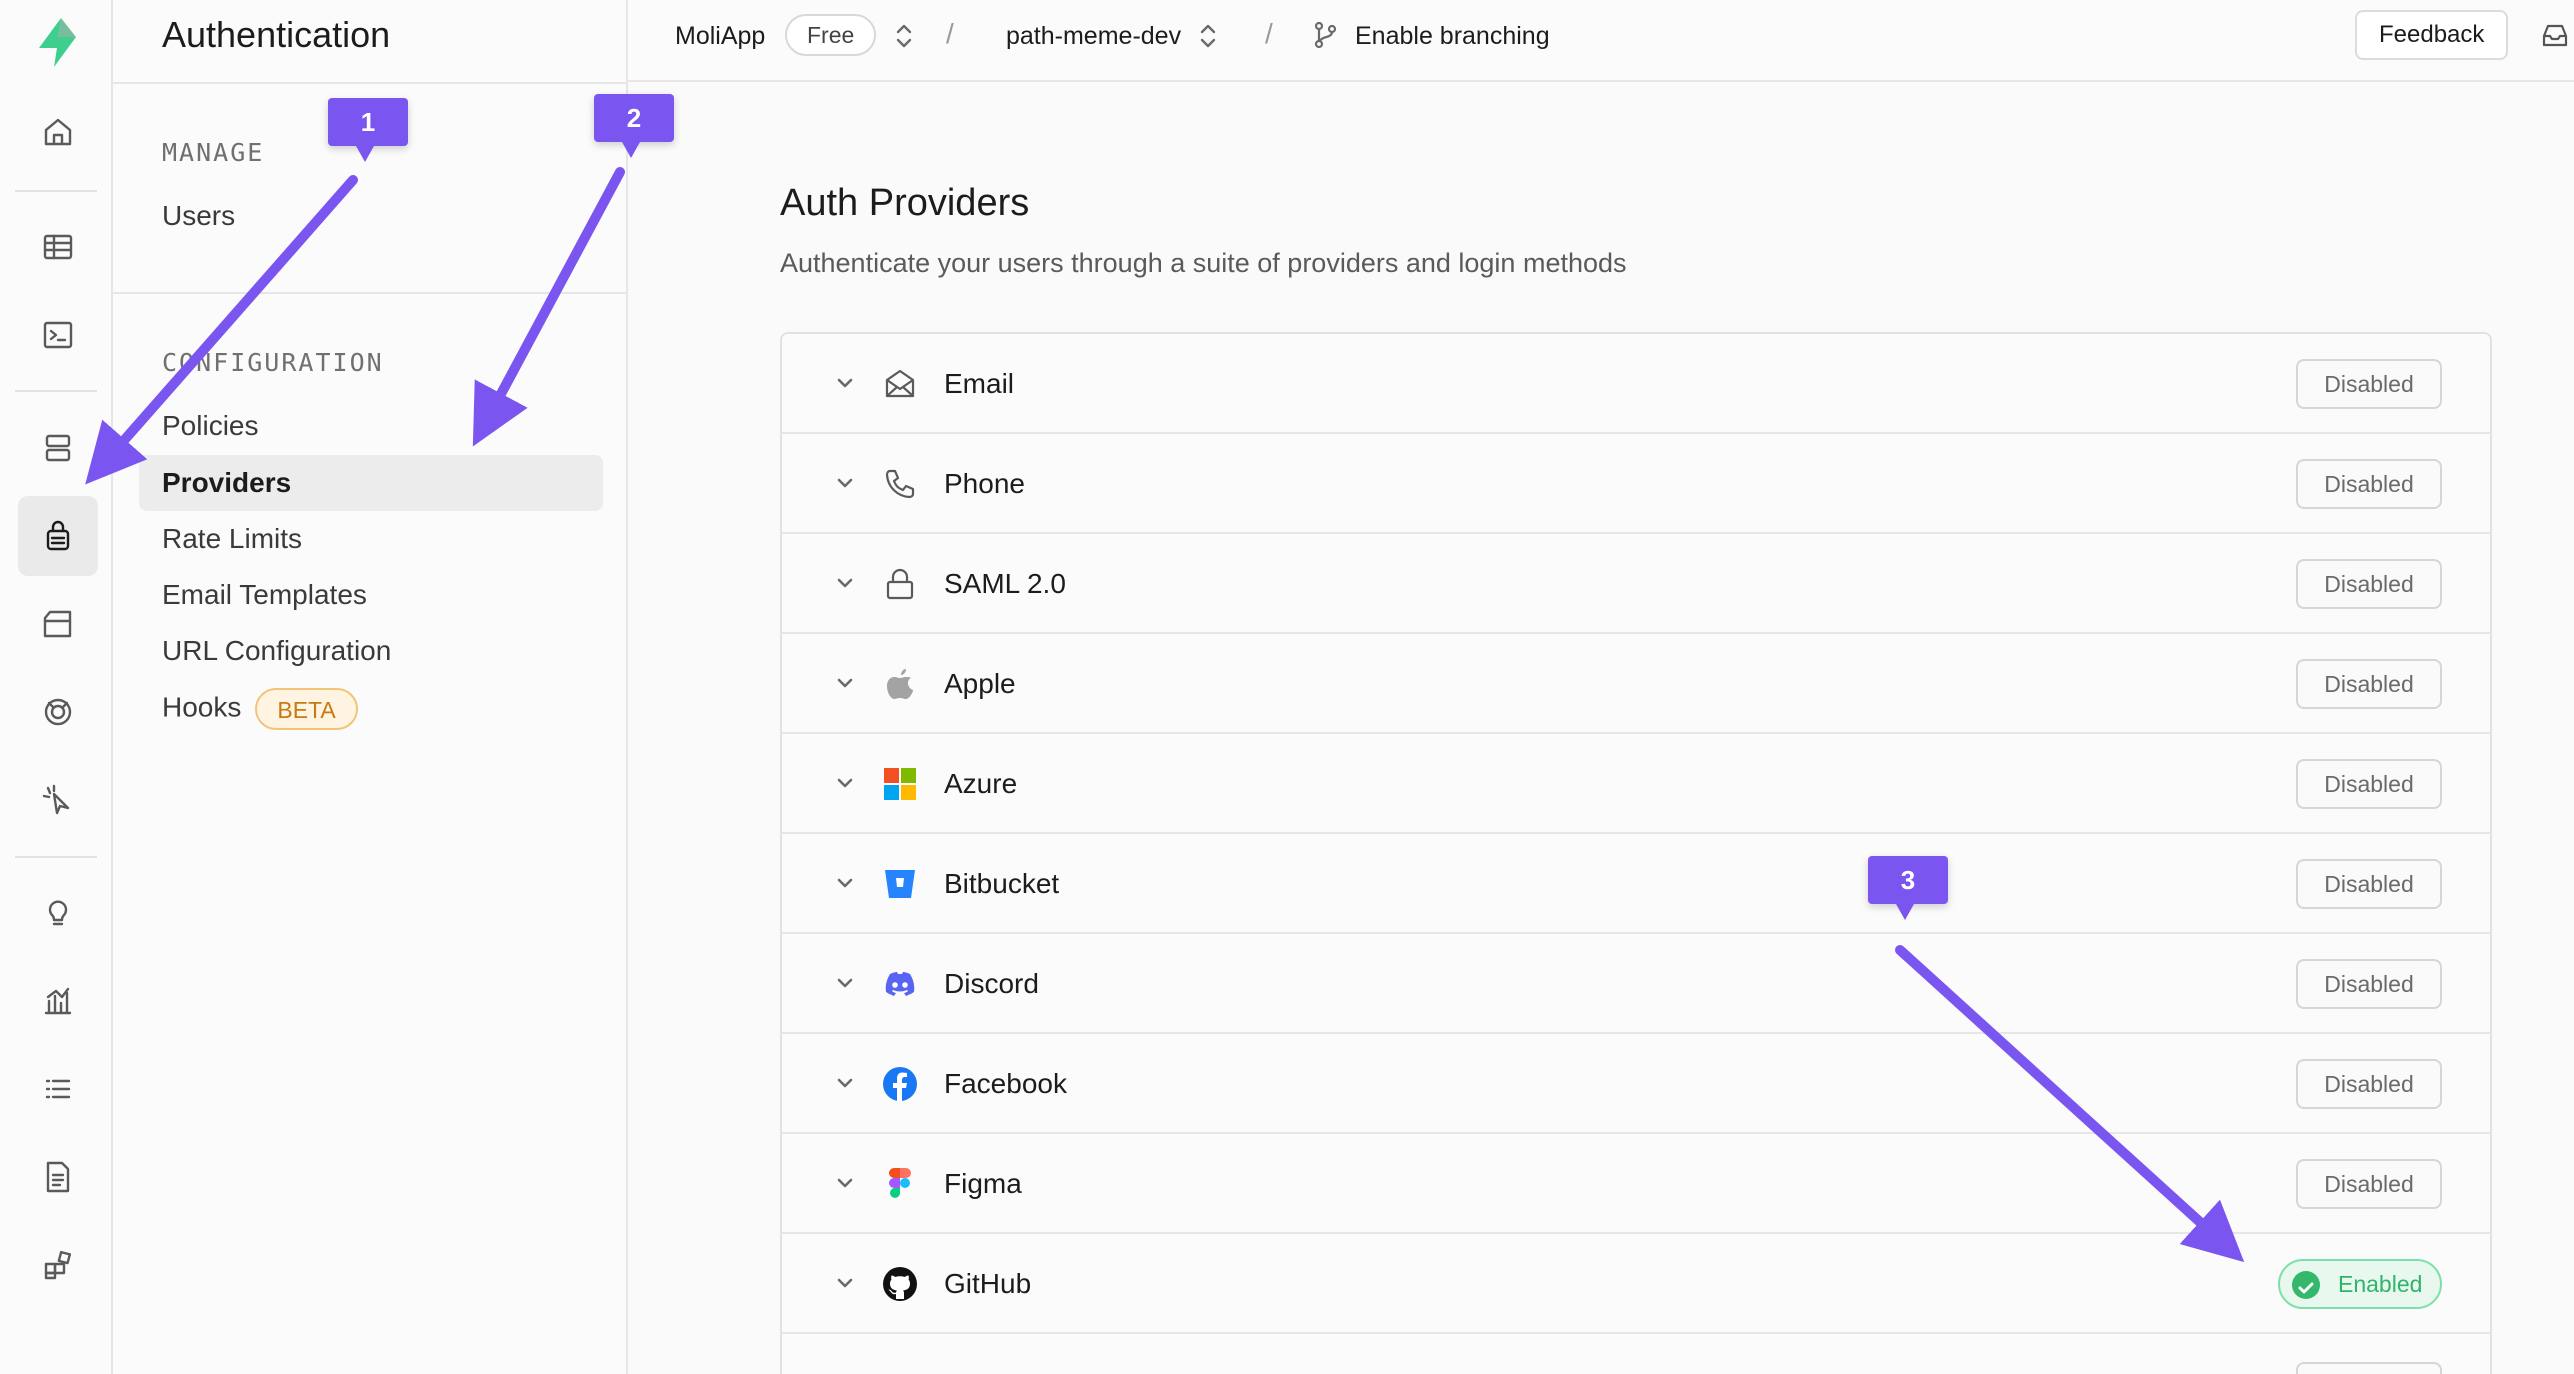  Describe the element at coordinates (900, 684) in the screenshot. I see `apple-icon` at that location.